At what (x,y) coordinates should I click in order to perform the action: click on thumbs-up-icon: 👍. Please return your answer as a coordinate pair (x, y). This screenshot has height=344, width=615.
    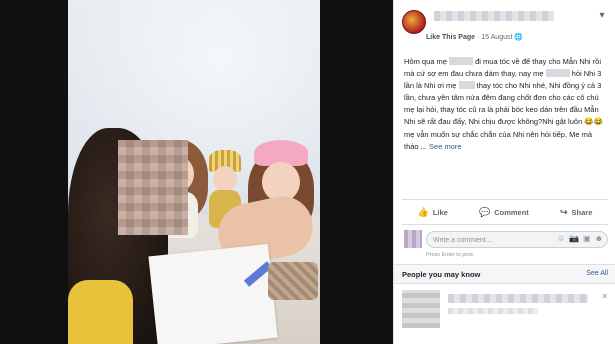
    Looking at the image, I should click on (423, 211).